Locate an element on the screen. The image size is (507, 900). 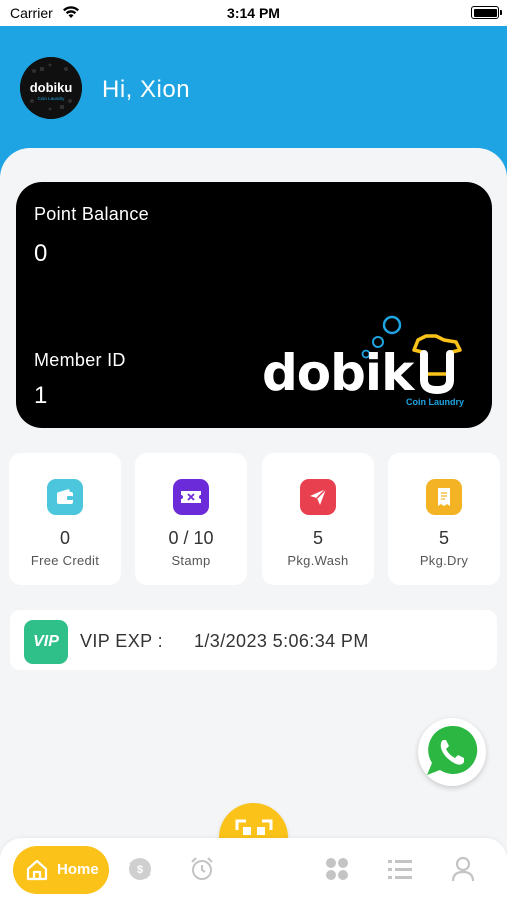
svg-text: dobiku is located at coordinates (51, 87).